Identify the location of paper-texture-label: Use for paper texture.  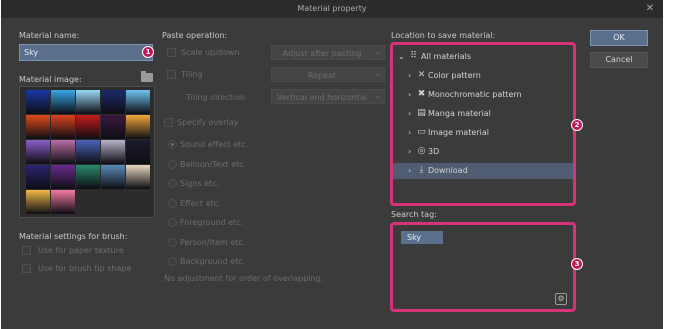
(81, 250).